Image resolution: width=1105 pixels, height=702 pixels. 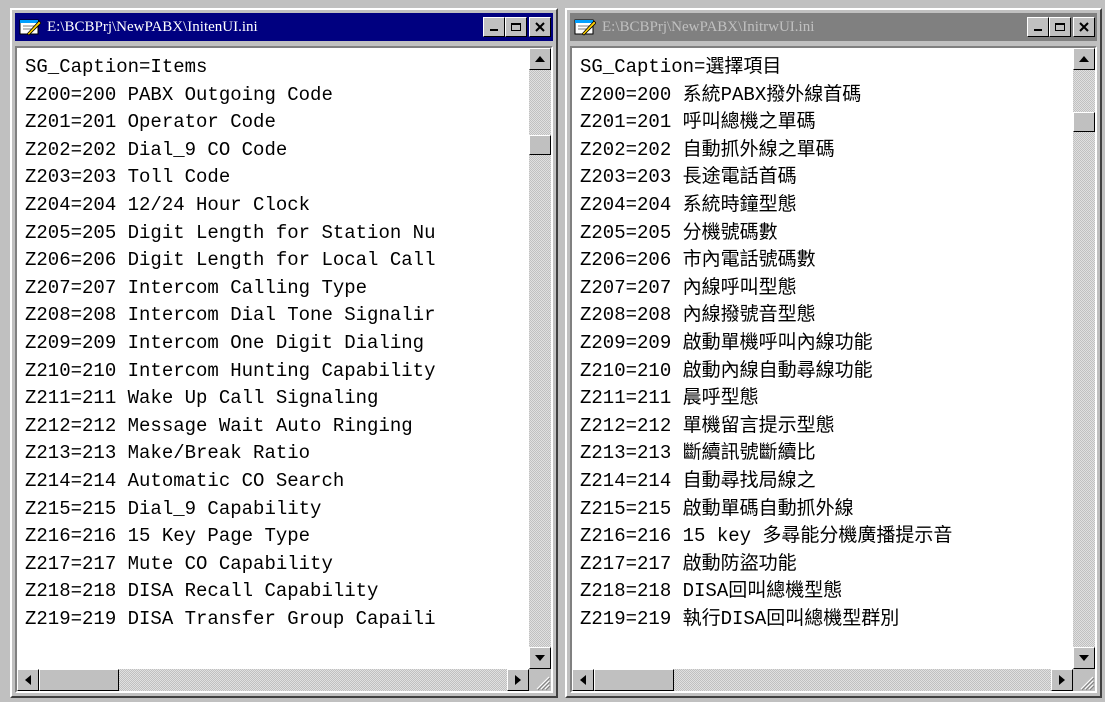 What do you see at coordinates (277, 399) in the screenshot?
I see `text-line: Z211=211 Wake Up Call Signaling` at bounding box center [277, 399].